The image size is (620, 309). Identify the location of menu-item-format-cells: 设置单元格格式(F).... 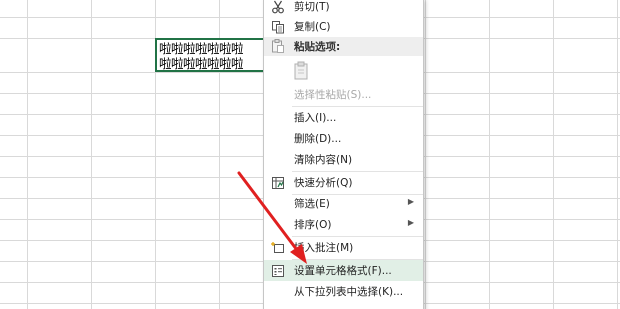
(343, 270).